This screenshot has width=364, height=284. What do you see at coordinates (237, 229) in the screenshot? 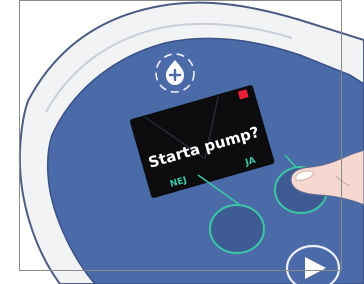
I see `softkey-button-nej` at bounding box center [237, 229].